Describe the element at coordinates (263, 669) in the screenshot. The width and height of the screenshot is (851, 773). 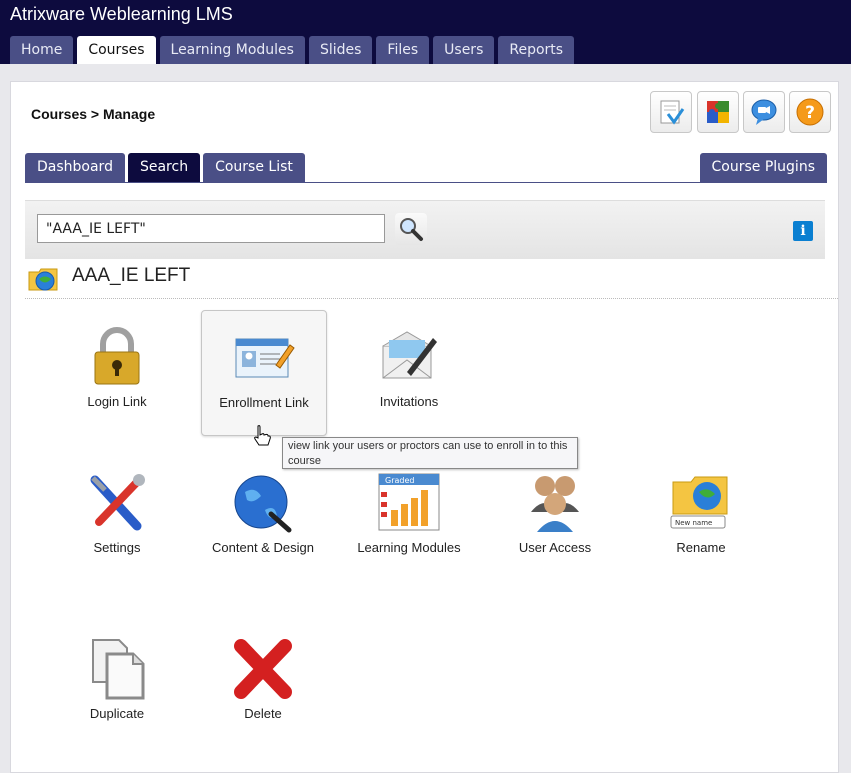
I see `delete-x-icon` at that location.